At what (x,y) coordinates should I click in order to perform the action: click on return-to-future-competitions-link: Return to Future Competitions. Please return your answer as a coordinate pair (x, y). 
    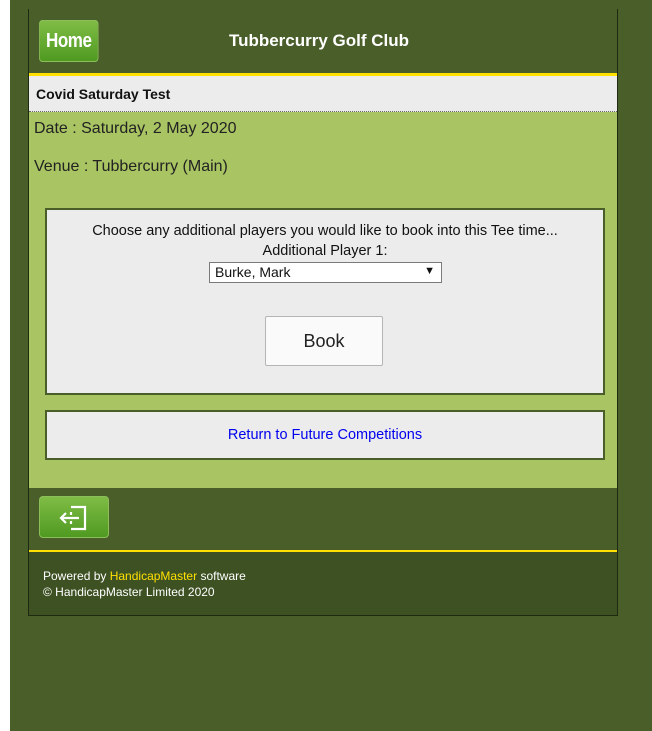
    Looking at the image, I should click on (325, 435).